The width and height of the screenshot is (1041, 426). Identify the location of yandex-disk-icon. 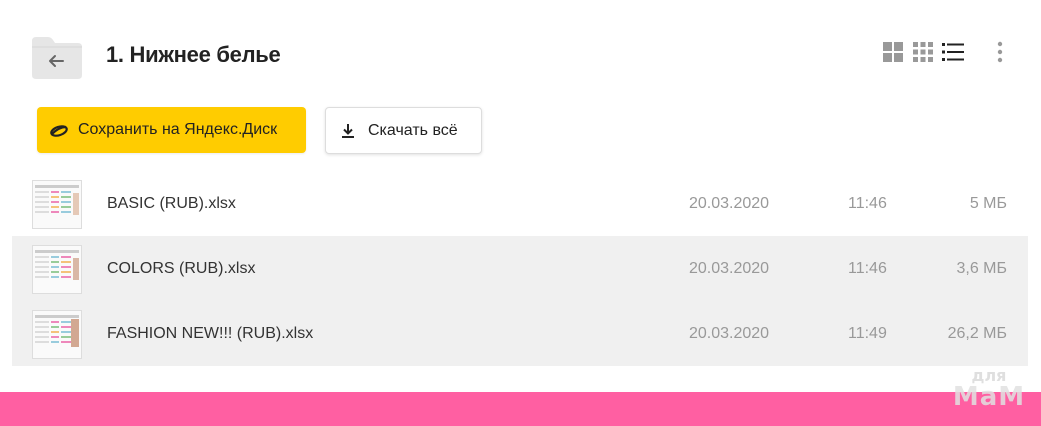
(59, 130).